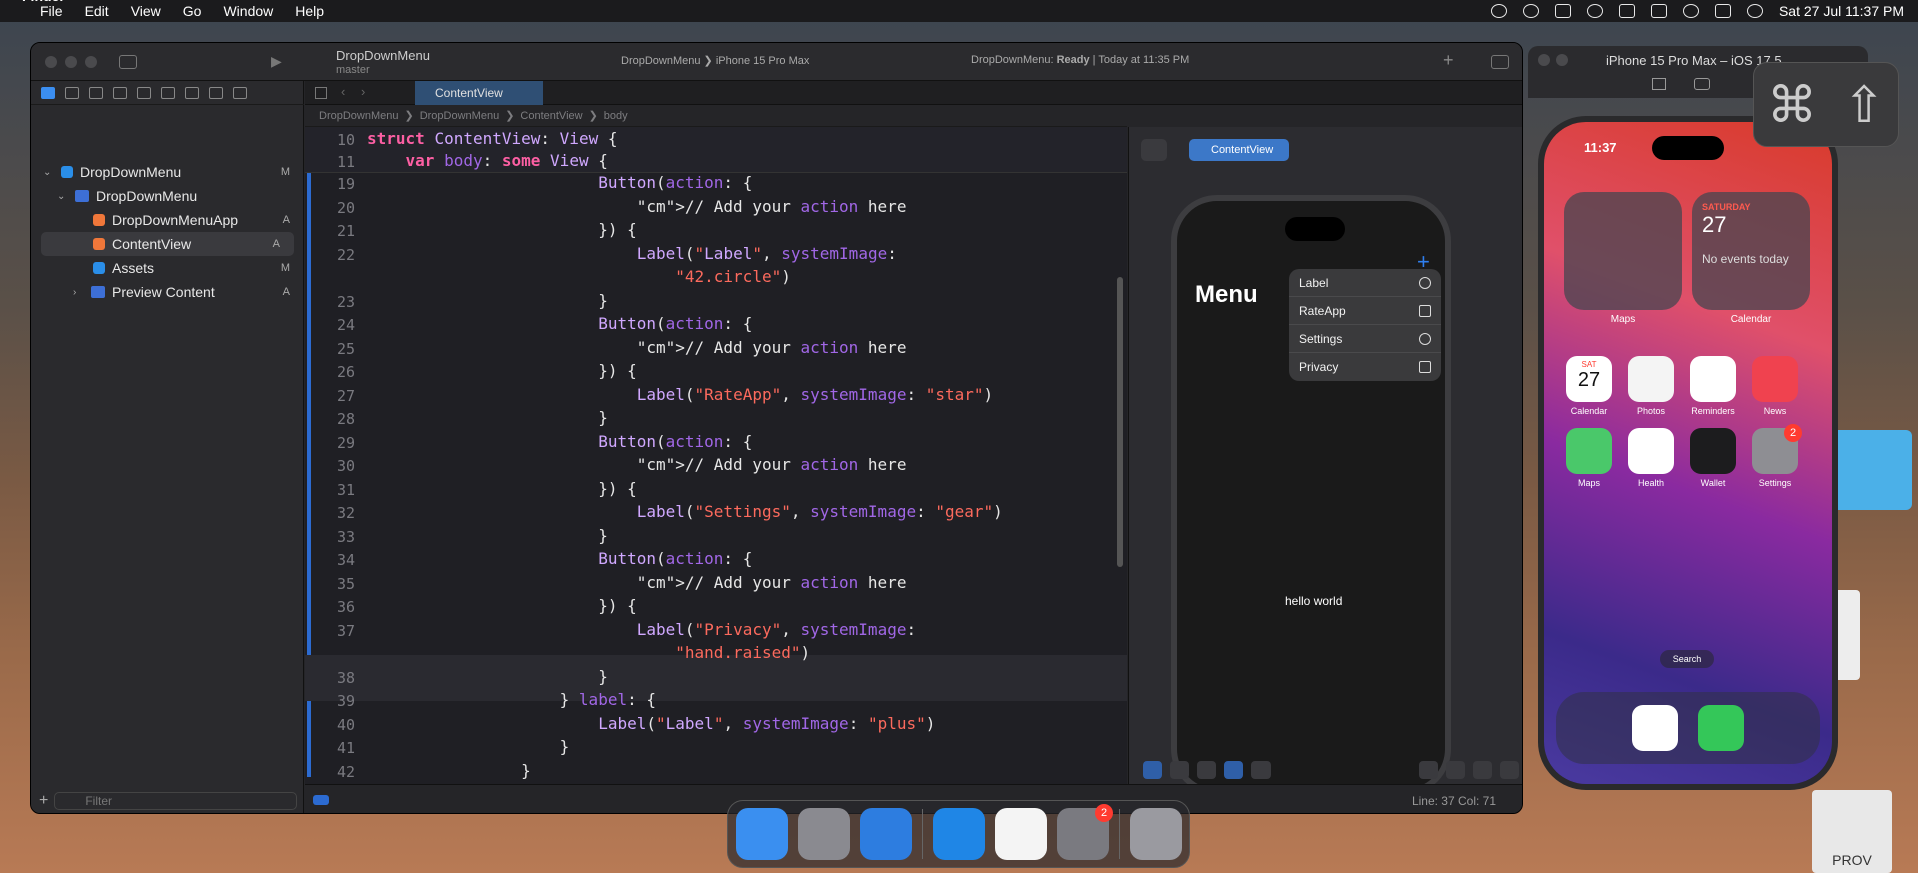  I want to click on dropdown-item-settings: Settings, so click(1365, 339).